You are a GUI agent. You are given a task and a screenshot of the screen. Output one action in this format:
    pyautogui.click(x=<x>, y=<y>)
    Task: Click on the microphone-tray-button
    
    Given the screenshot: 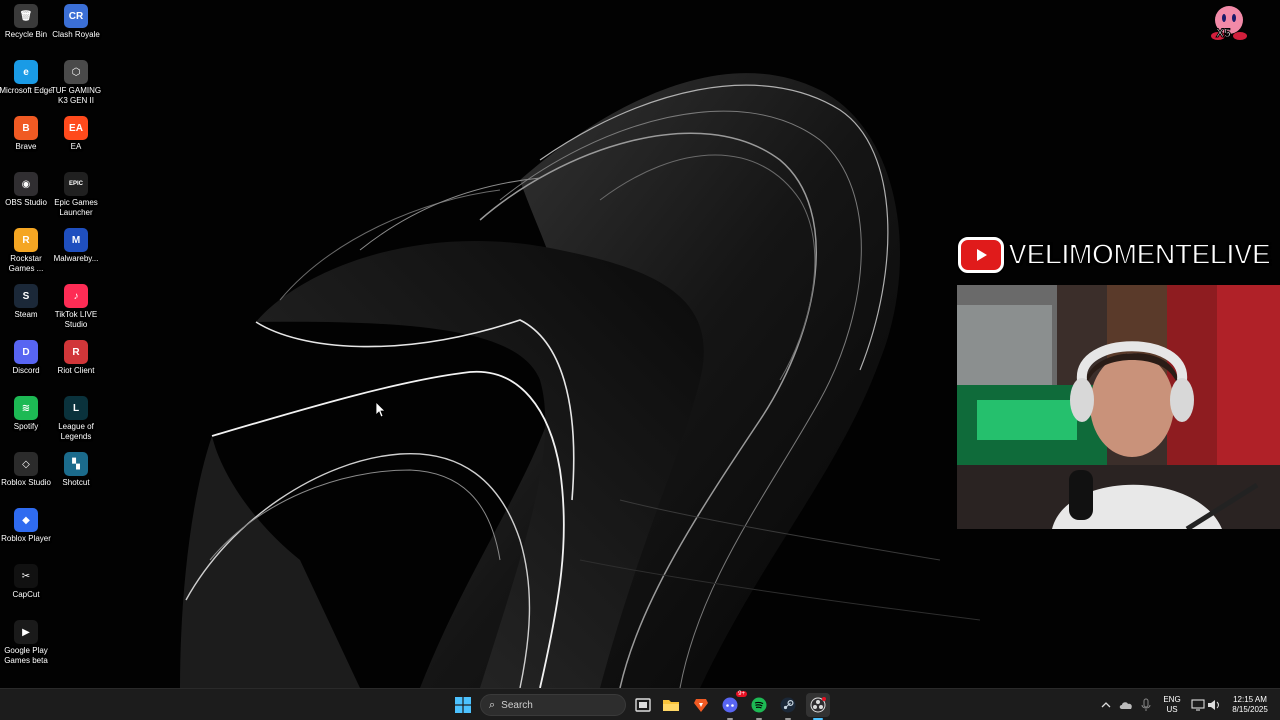 What is the action you would take?
    pyautogui.click(x=1146, y=705)
    